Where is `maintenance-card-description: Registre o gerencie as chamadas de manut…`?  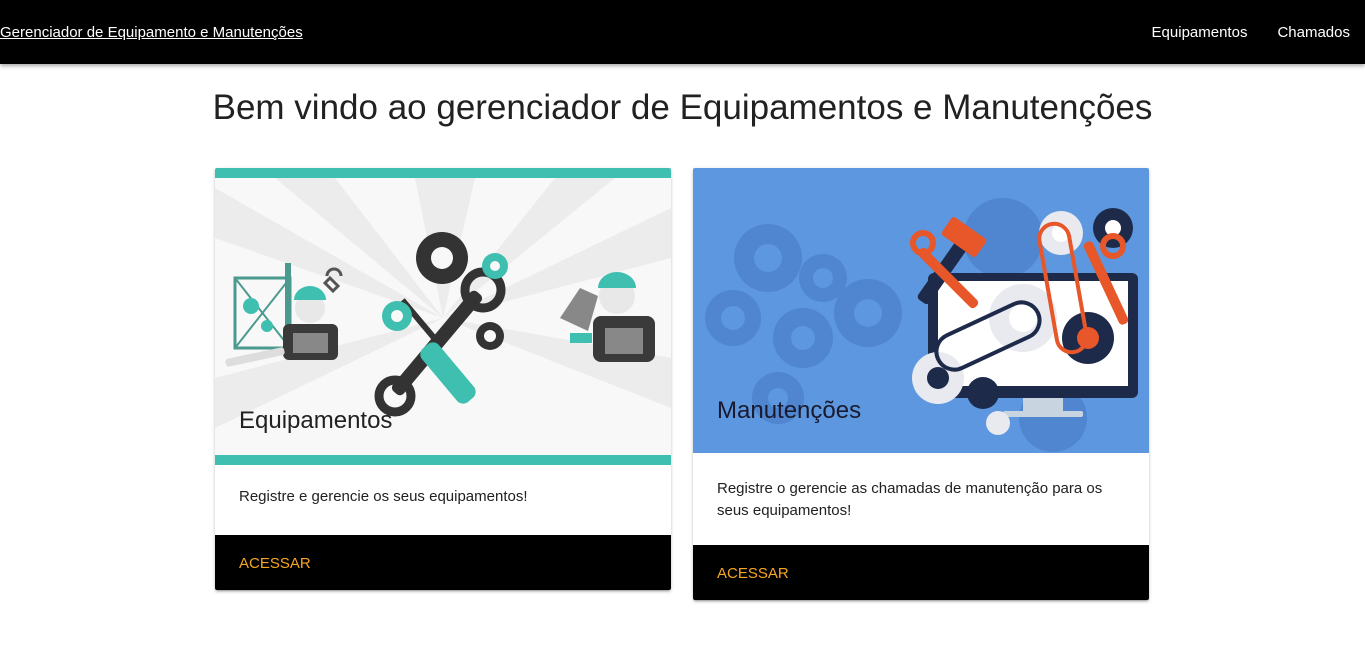 maintenance-card-description: Registre o gerencie as chamadas de manut… is located at coordinates (910, 499).